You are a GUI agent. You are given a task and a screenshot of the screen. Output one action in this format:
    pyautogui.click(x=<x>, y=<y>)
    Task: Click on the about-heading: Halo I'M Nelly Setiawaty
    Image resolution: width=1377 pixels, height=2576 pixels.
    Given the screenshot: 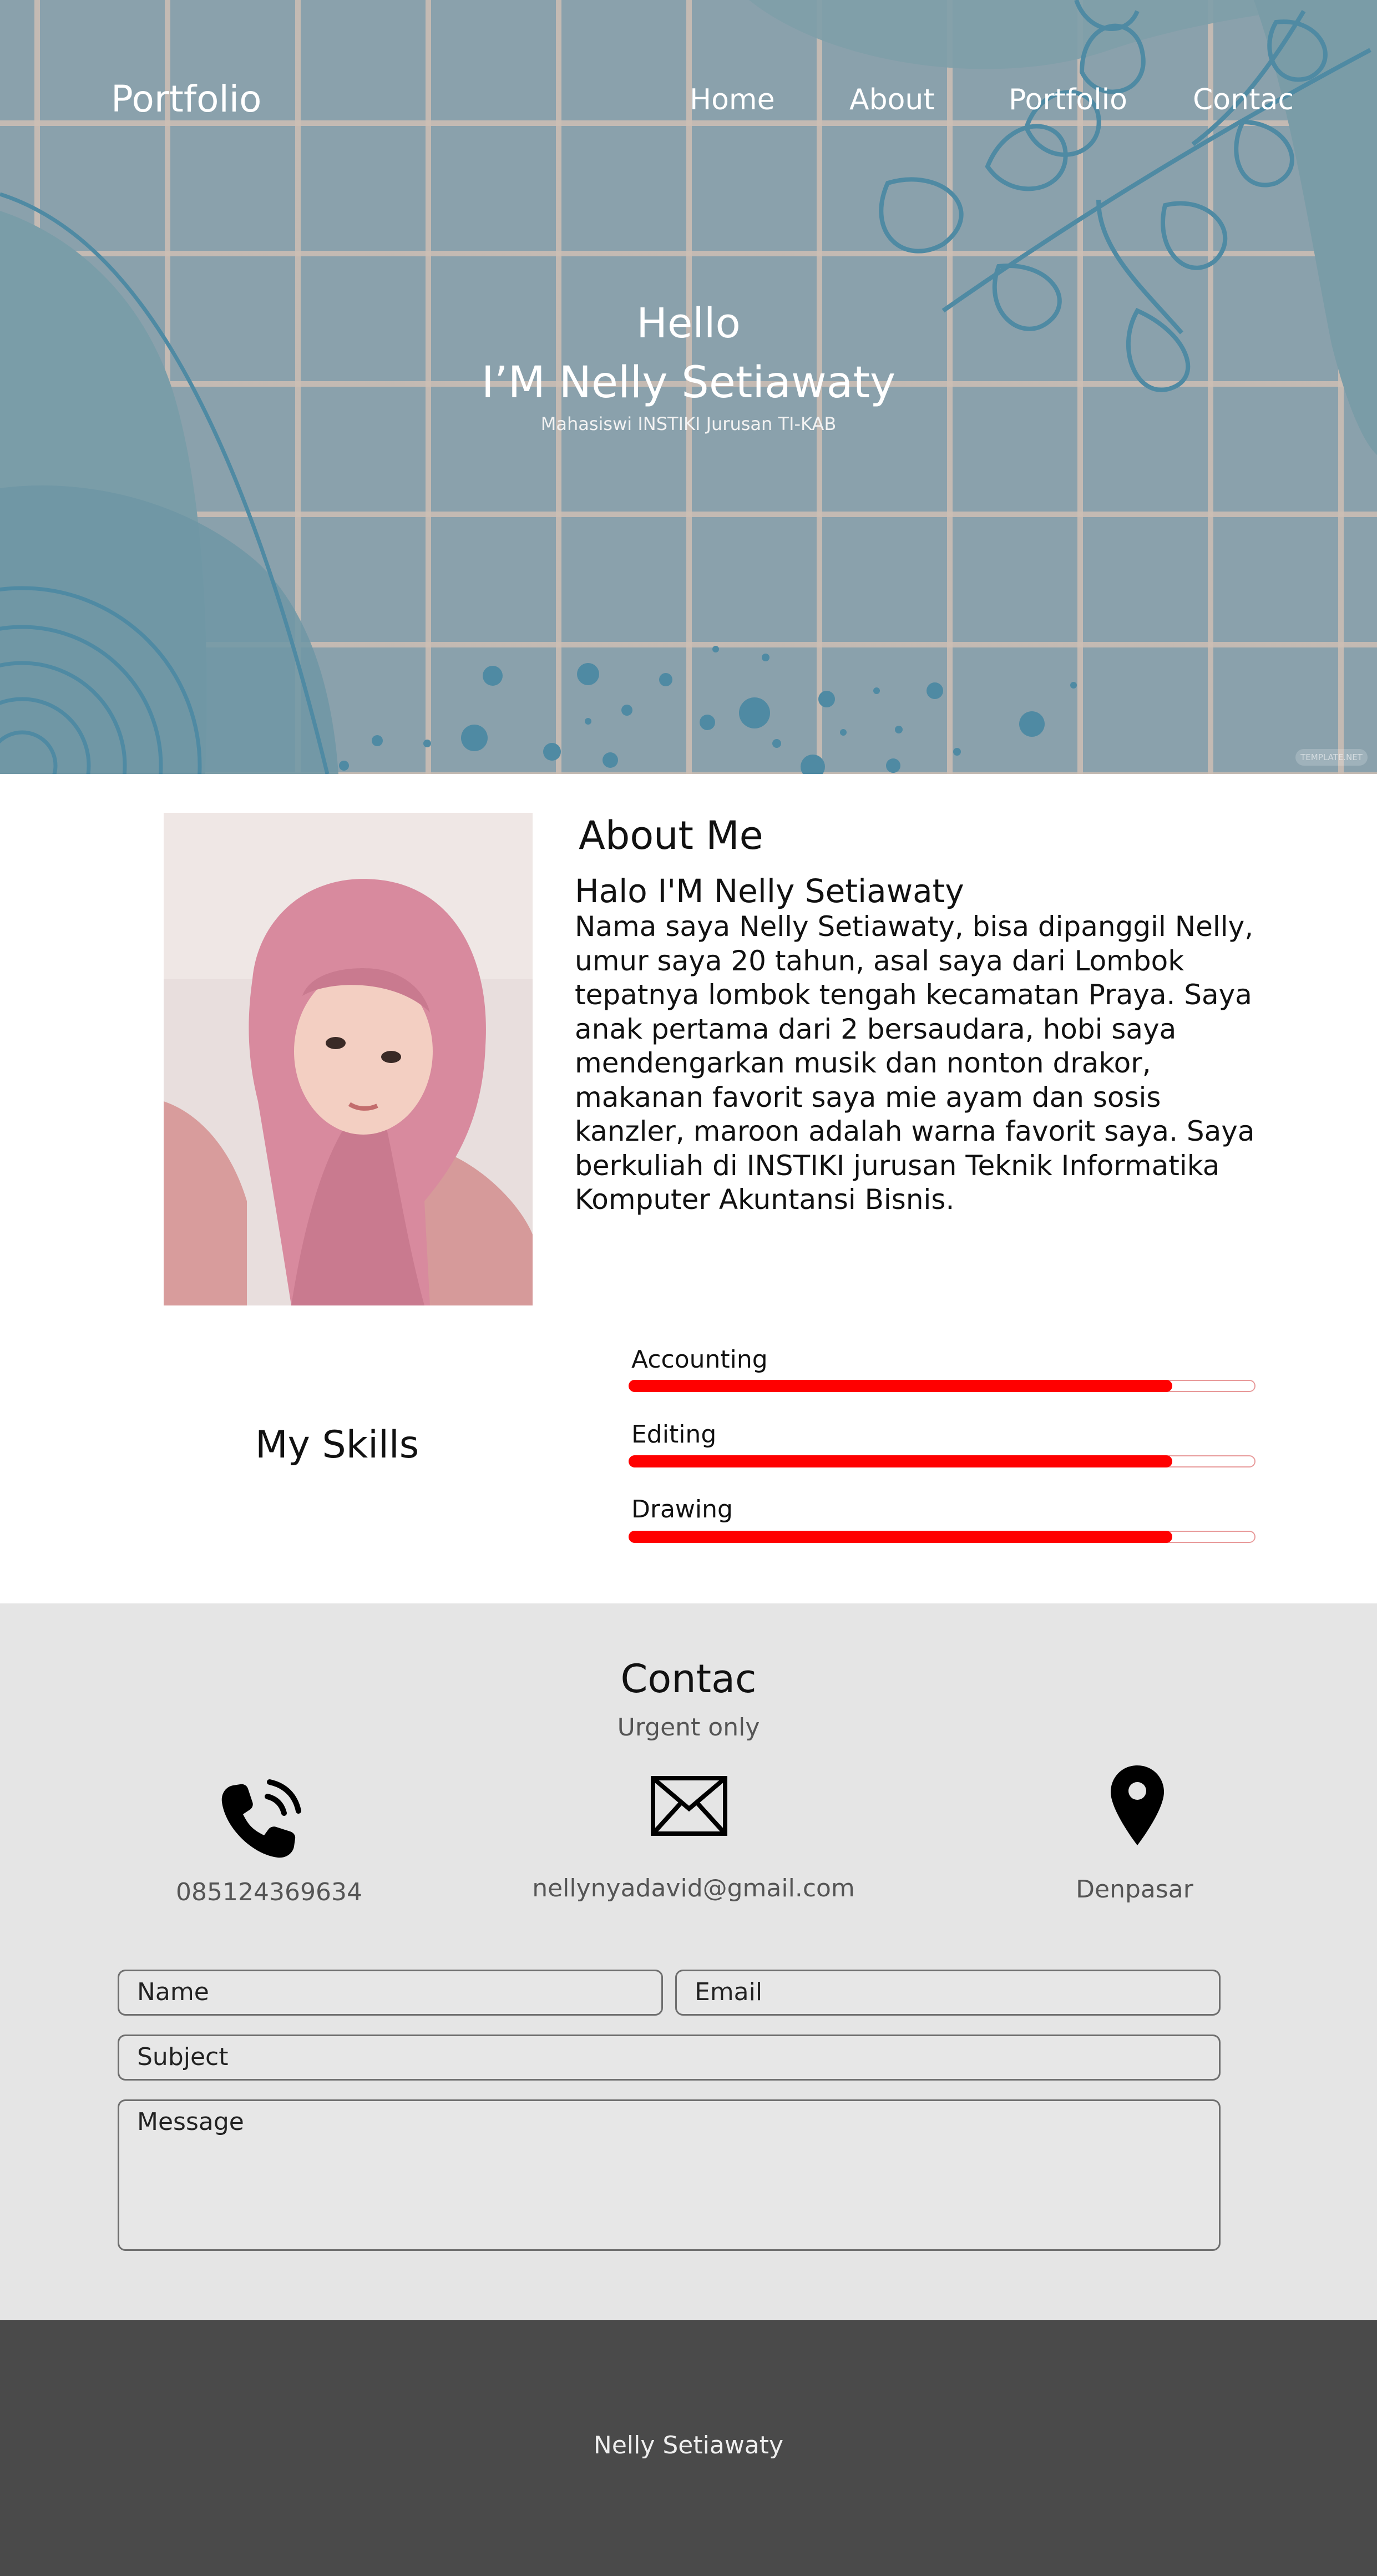 What is the action you would take?
    pyautogui.click(x=769, y=891)
    